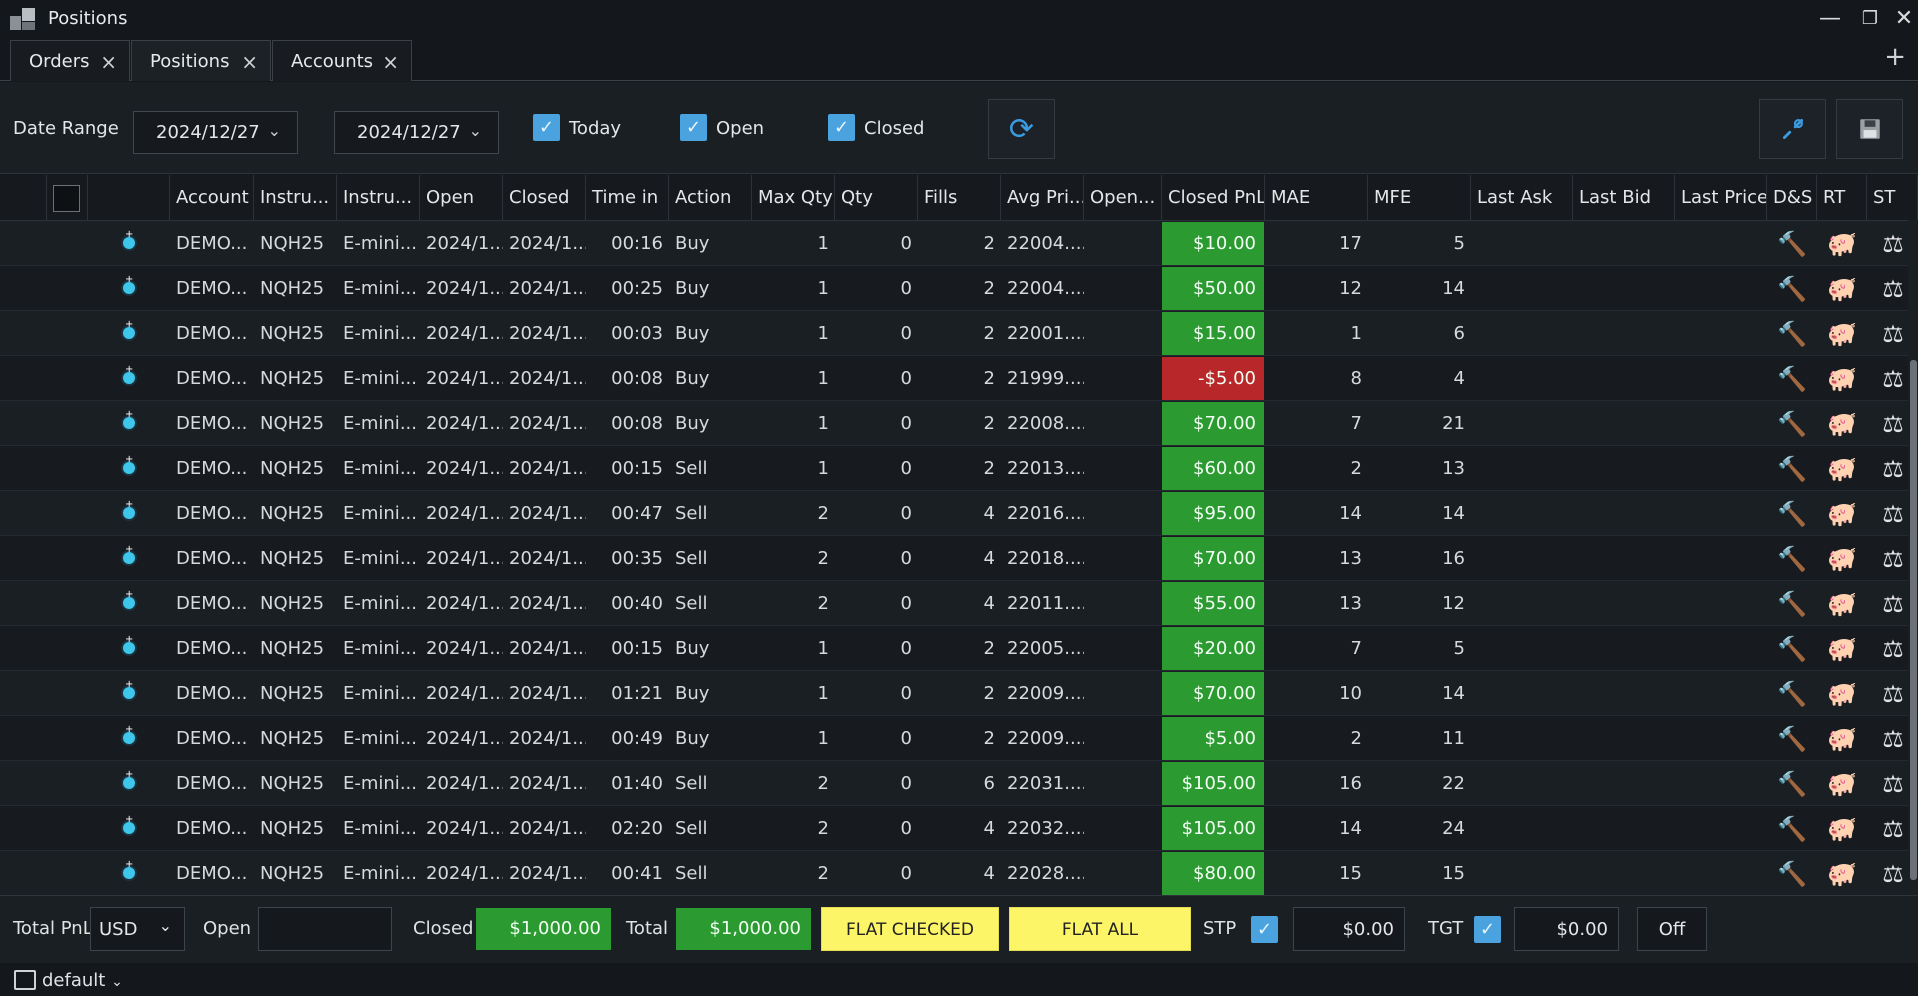 The height and width of the screenshot is (996, 1918). What do you see at coordinates (1842, 198) in the screenshot?
I see `col-rt: RT` at bounding box center [1842, 198].